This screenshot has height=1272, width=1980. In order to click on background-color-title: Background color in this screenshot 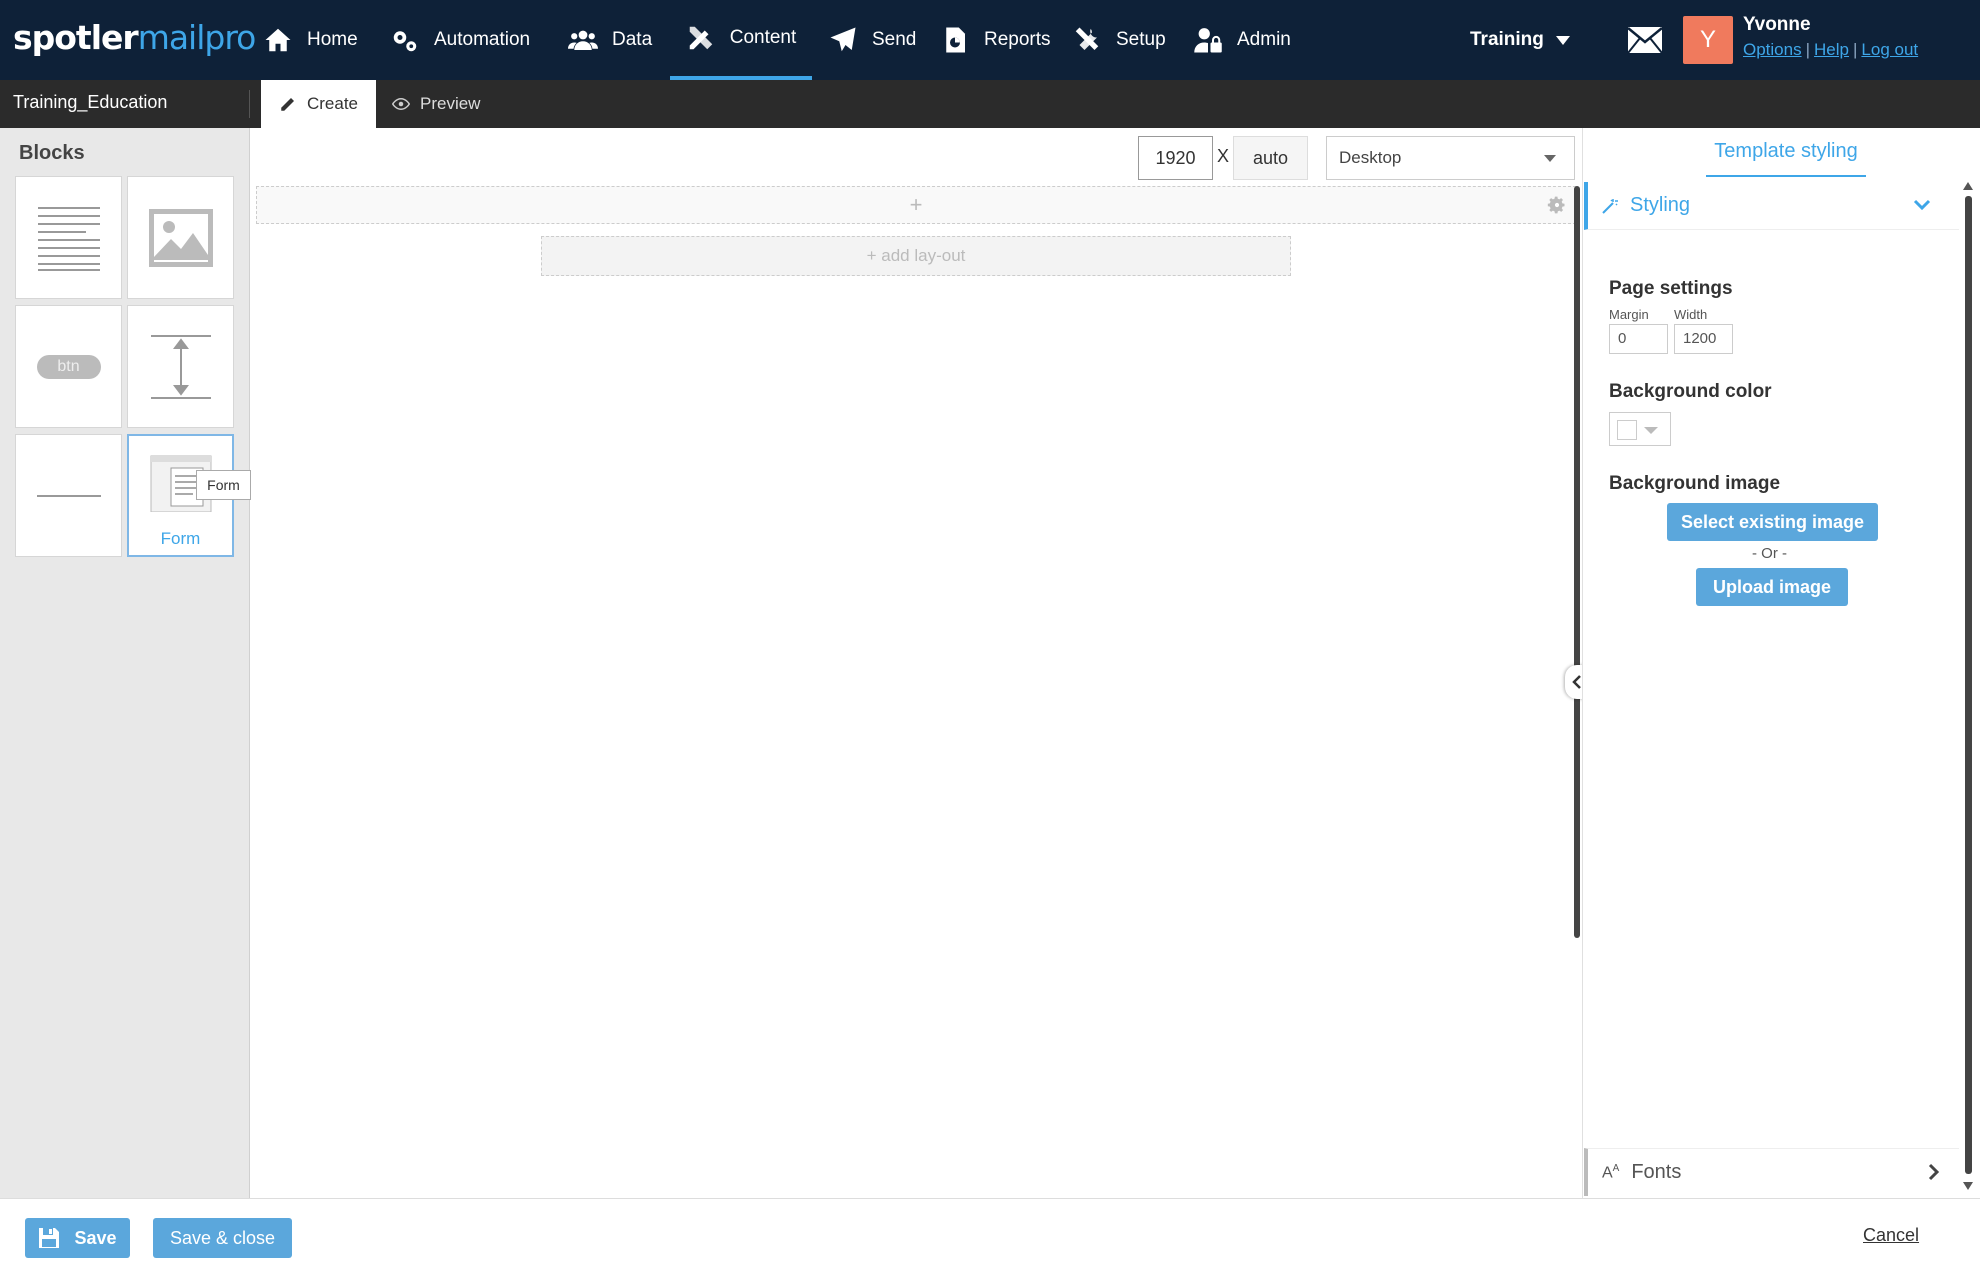, I will do `click(1690, 391)`.